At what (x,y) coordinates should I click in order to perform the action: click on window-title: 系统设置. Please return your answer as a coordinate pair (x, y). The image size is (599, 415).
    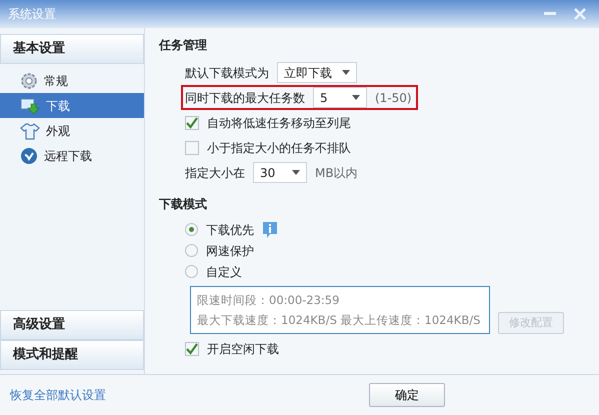
    Looking at the image, I should click on (32, 14).